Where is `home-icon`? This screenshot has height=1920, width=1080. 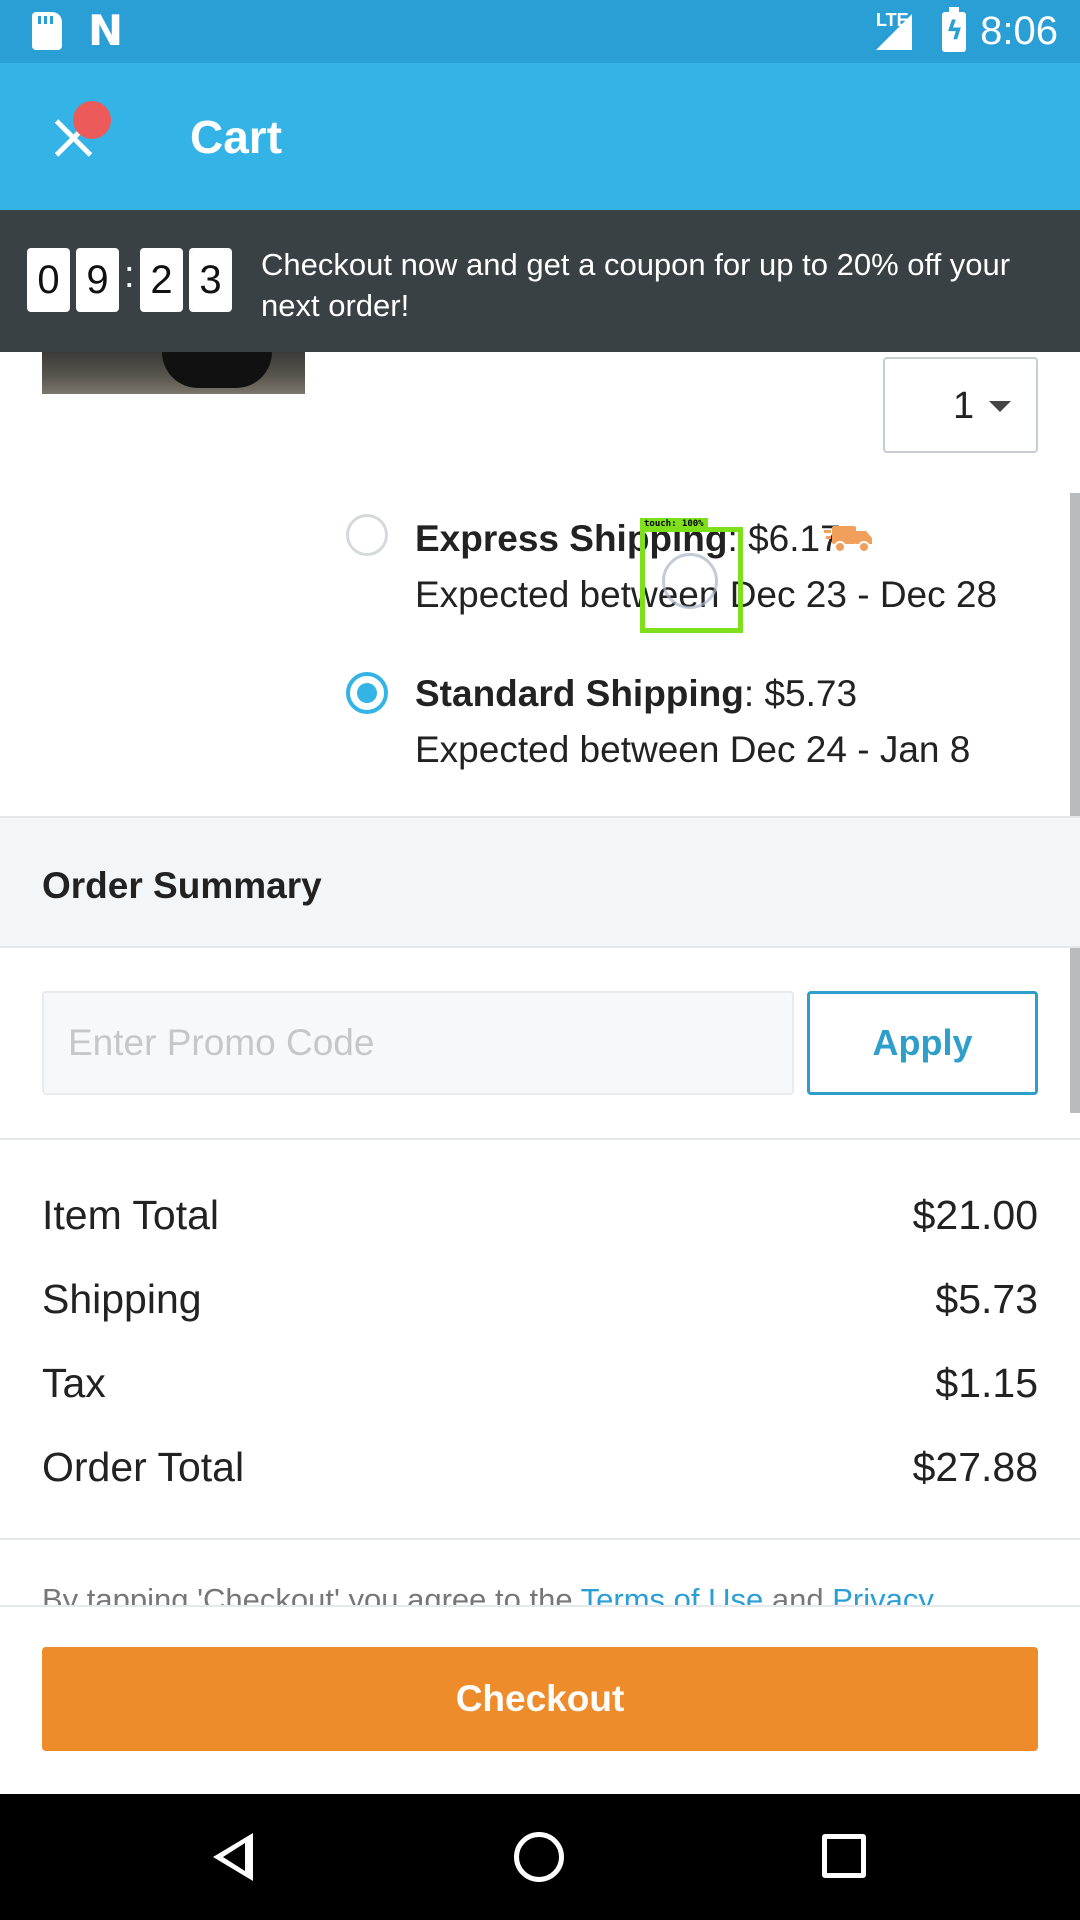
home-icon is located at coordinates (539, 1857).